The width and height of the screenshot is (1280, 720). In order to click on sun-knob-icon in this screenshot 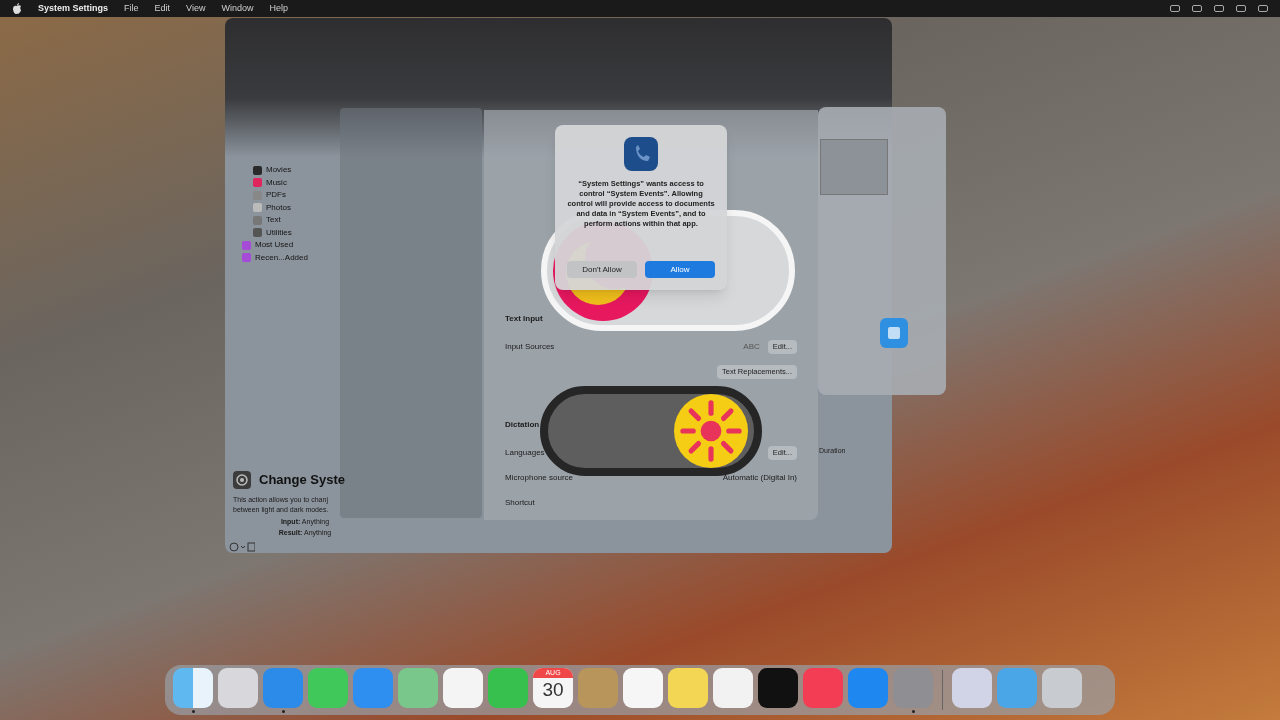, I will do `click(711, 431)`.